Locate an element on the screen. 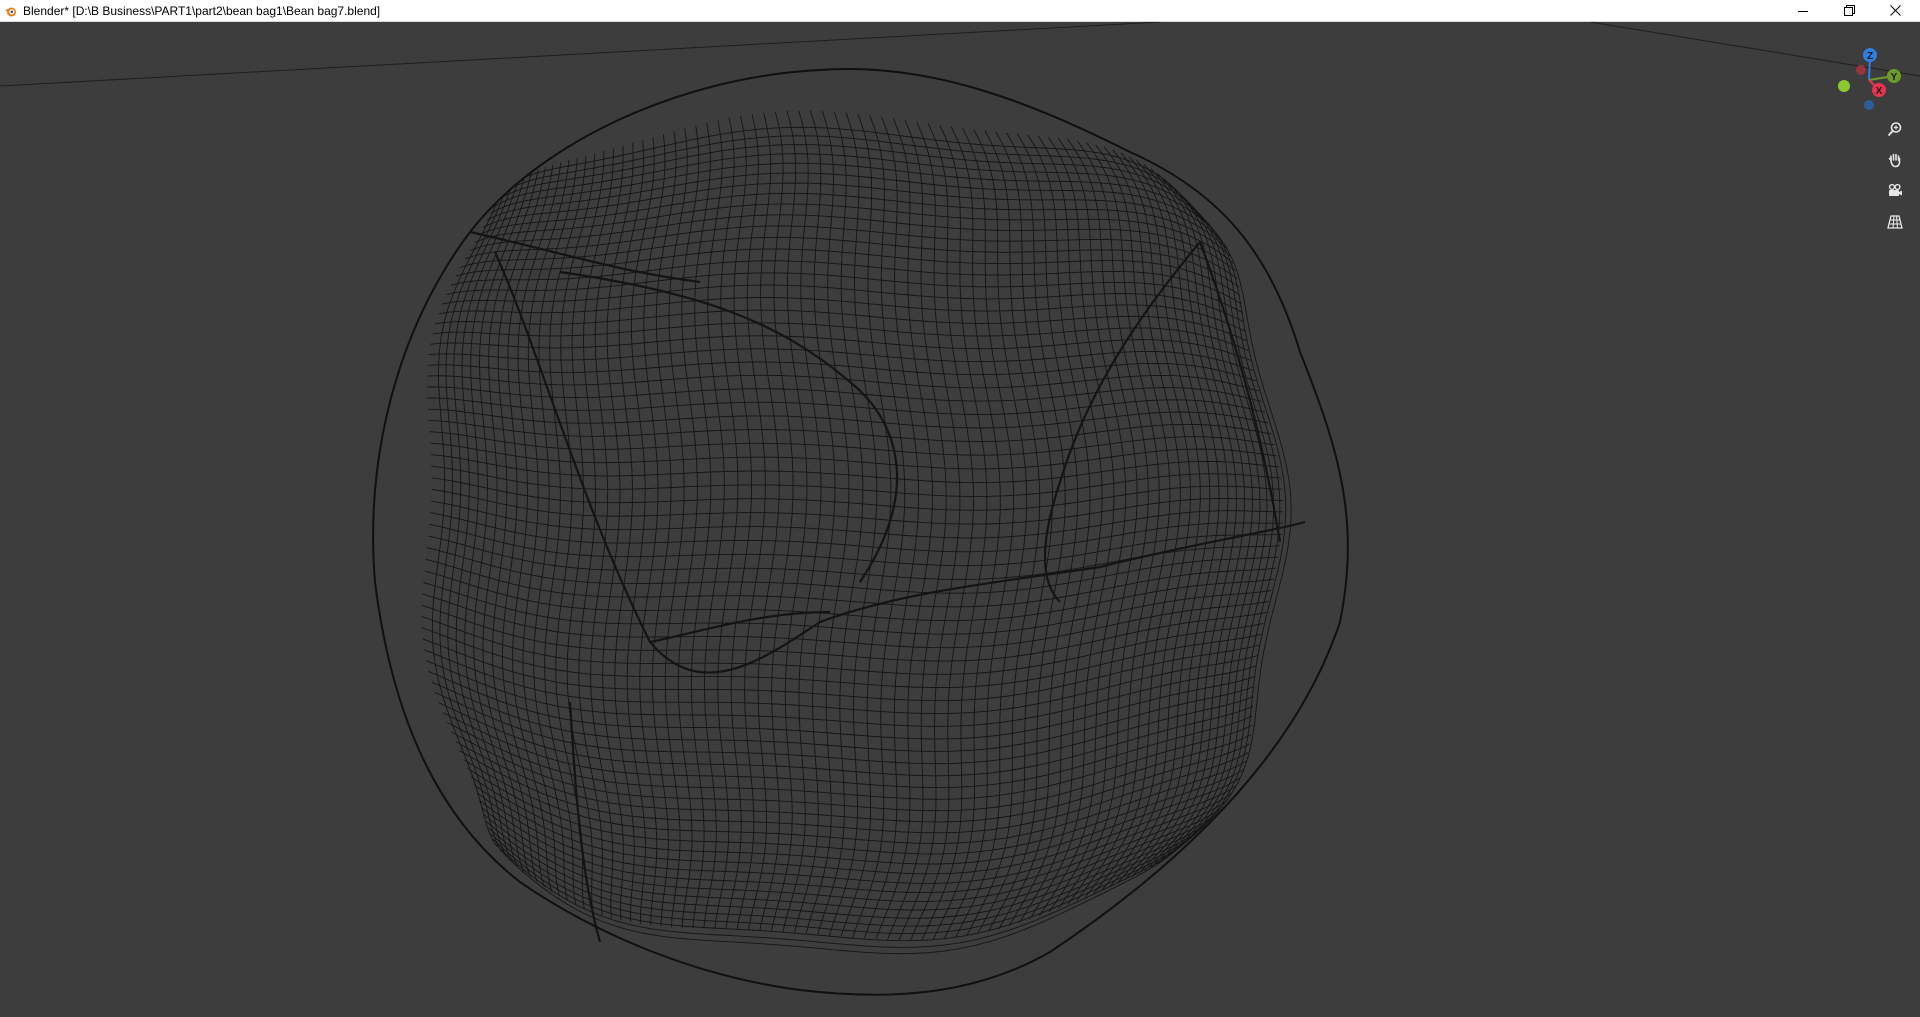 This screenshot has width=1920, height=1017. zoom-button is located at coordinates (1895, 129).